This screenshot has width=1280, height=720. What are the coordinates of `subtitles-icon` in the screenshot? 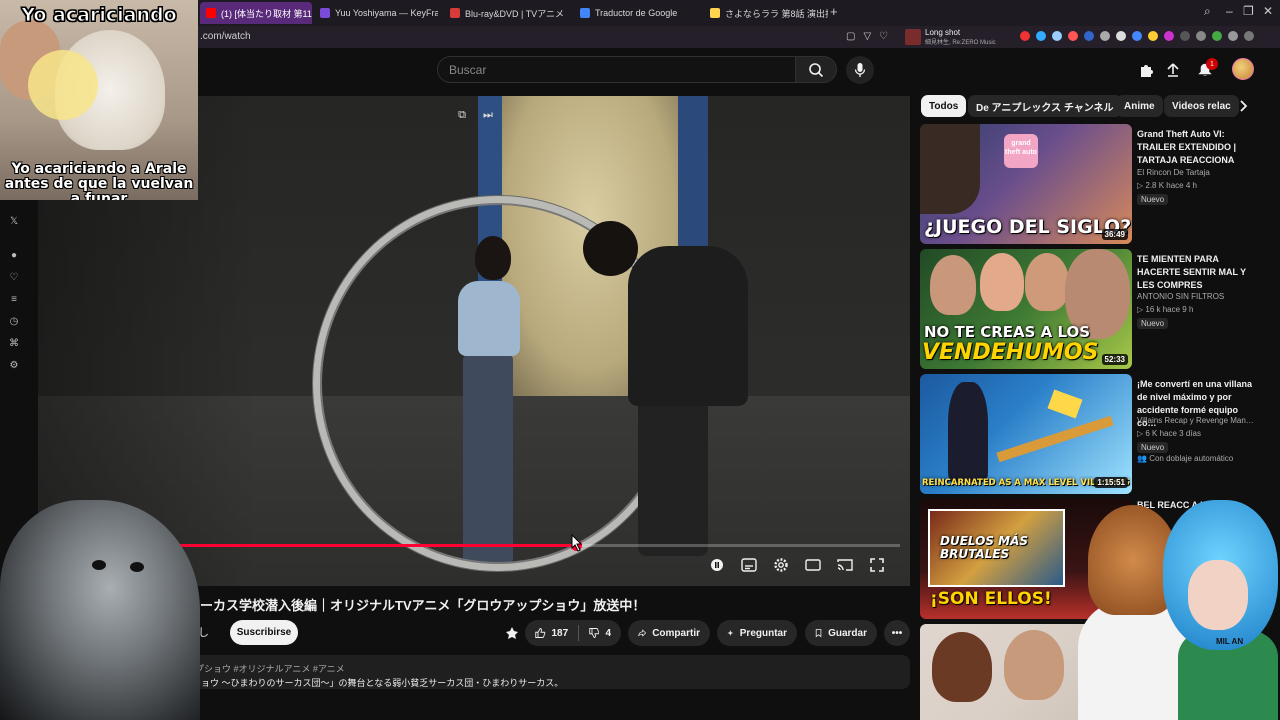 It's located at (749, 565).